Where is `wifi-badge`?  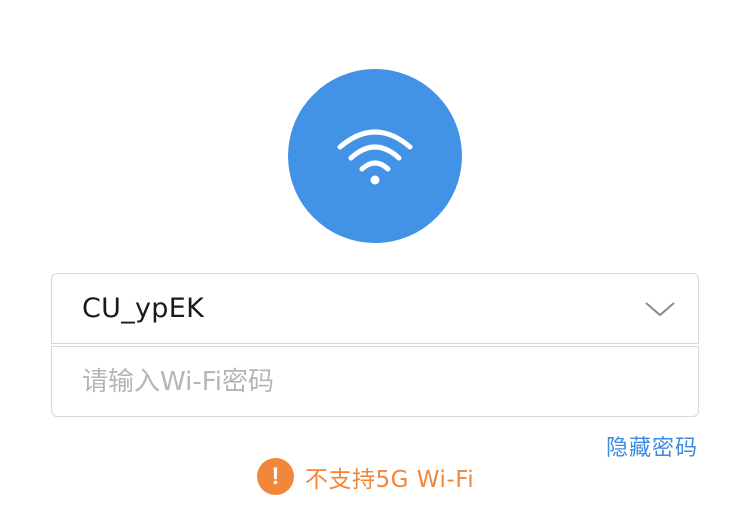 wifi-badge is located at coordinates (375, 156).